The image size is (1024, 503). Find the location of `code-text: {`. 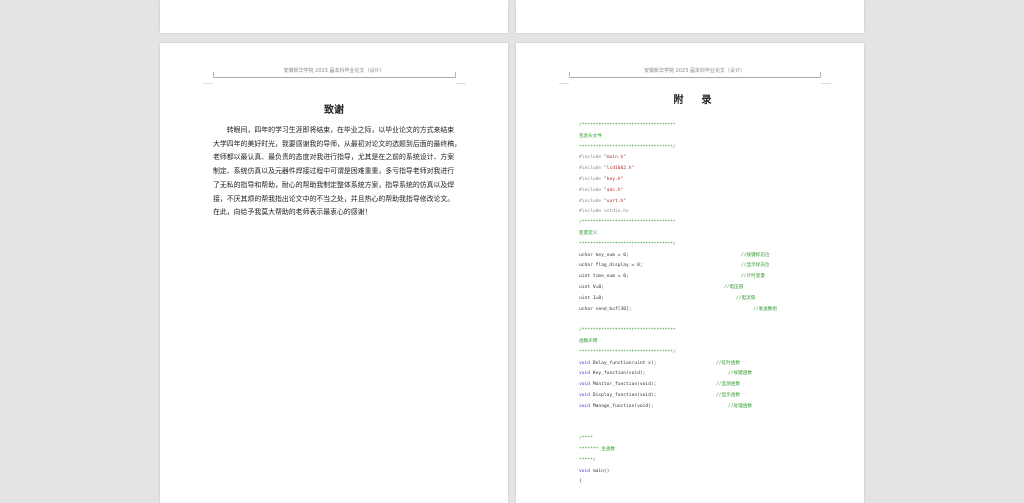

code-text: { is located at coordinates (580, 482).